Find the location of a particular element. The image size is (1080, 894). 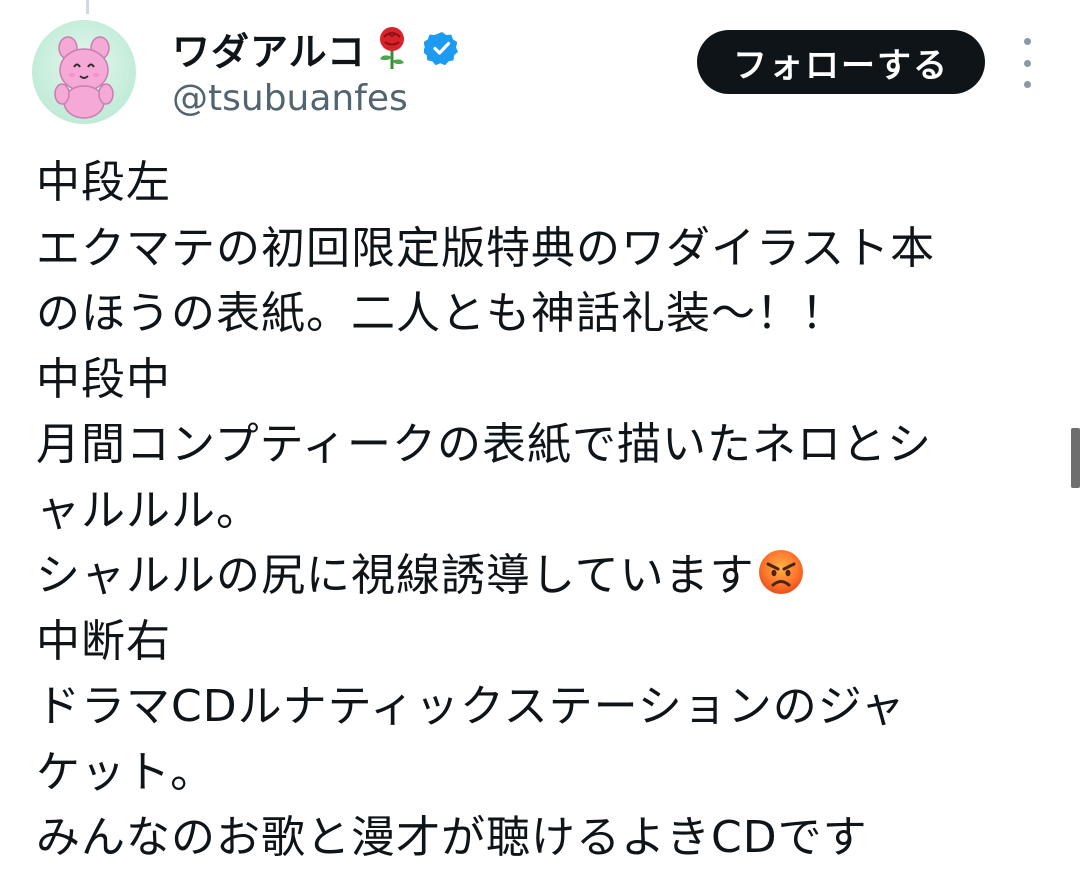

tweet-line: エクマテの初回限定版特典のワダイラスト本 is located at coordinates (486, 248).